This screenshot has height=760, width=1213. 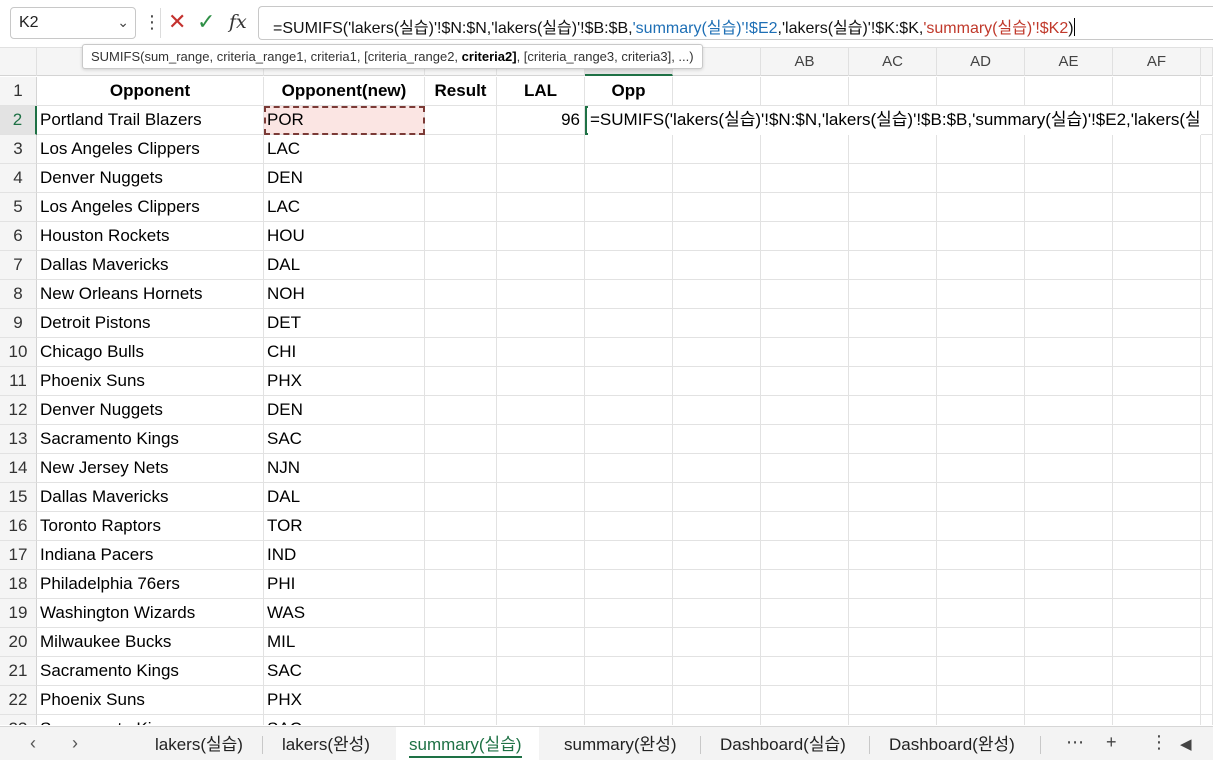 I want to click on row-number: 7, so click(x=18, y=265).